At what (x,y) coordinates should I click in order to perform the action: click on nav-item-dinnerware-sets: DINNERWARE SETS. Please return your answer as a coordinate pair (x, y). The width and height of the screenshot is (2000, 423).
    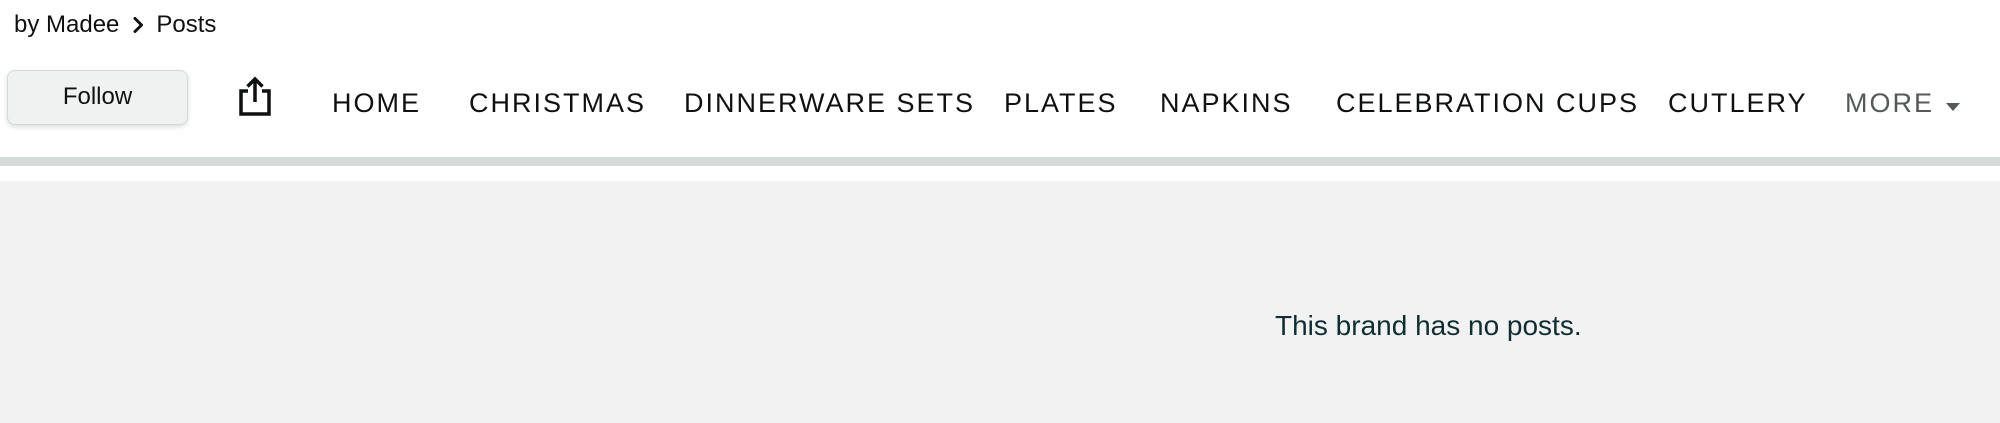
    Looking at the image, I should click on (829, 103).